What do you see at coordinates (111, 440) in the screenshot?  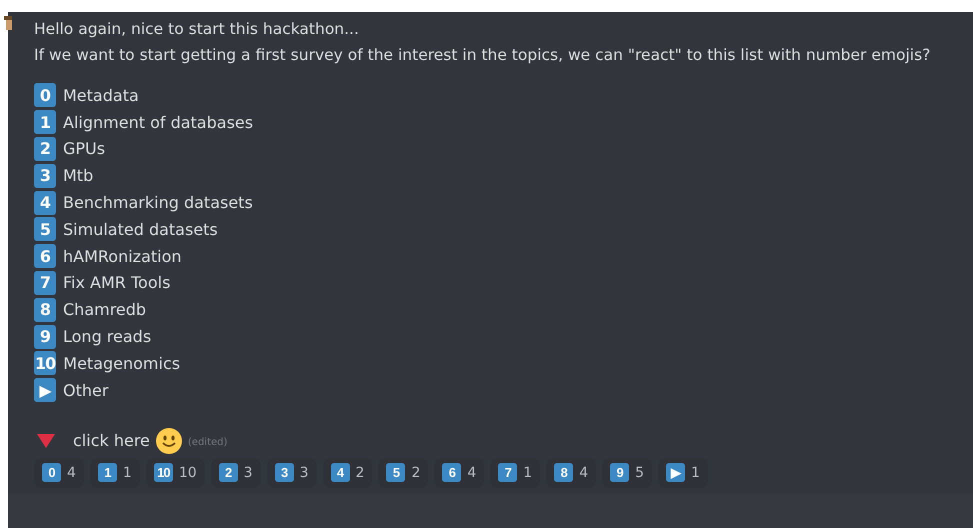 I see `message-text: click here` at bounding box center [111, 440].